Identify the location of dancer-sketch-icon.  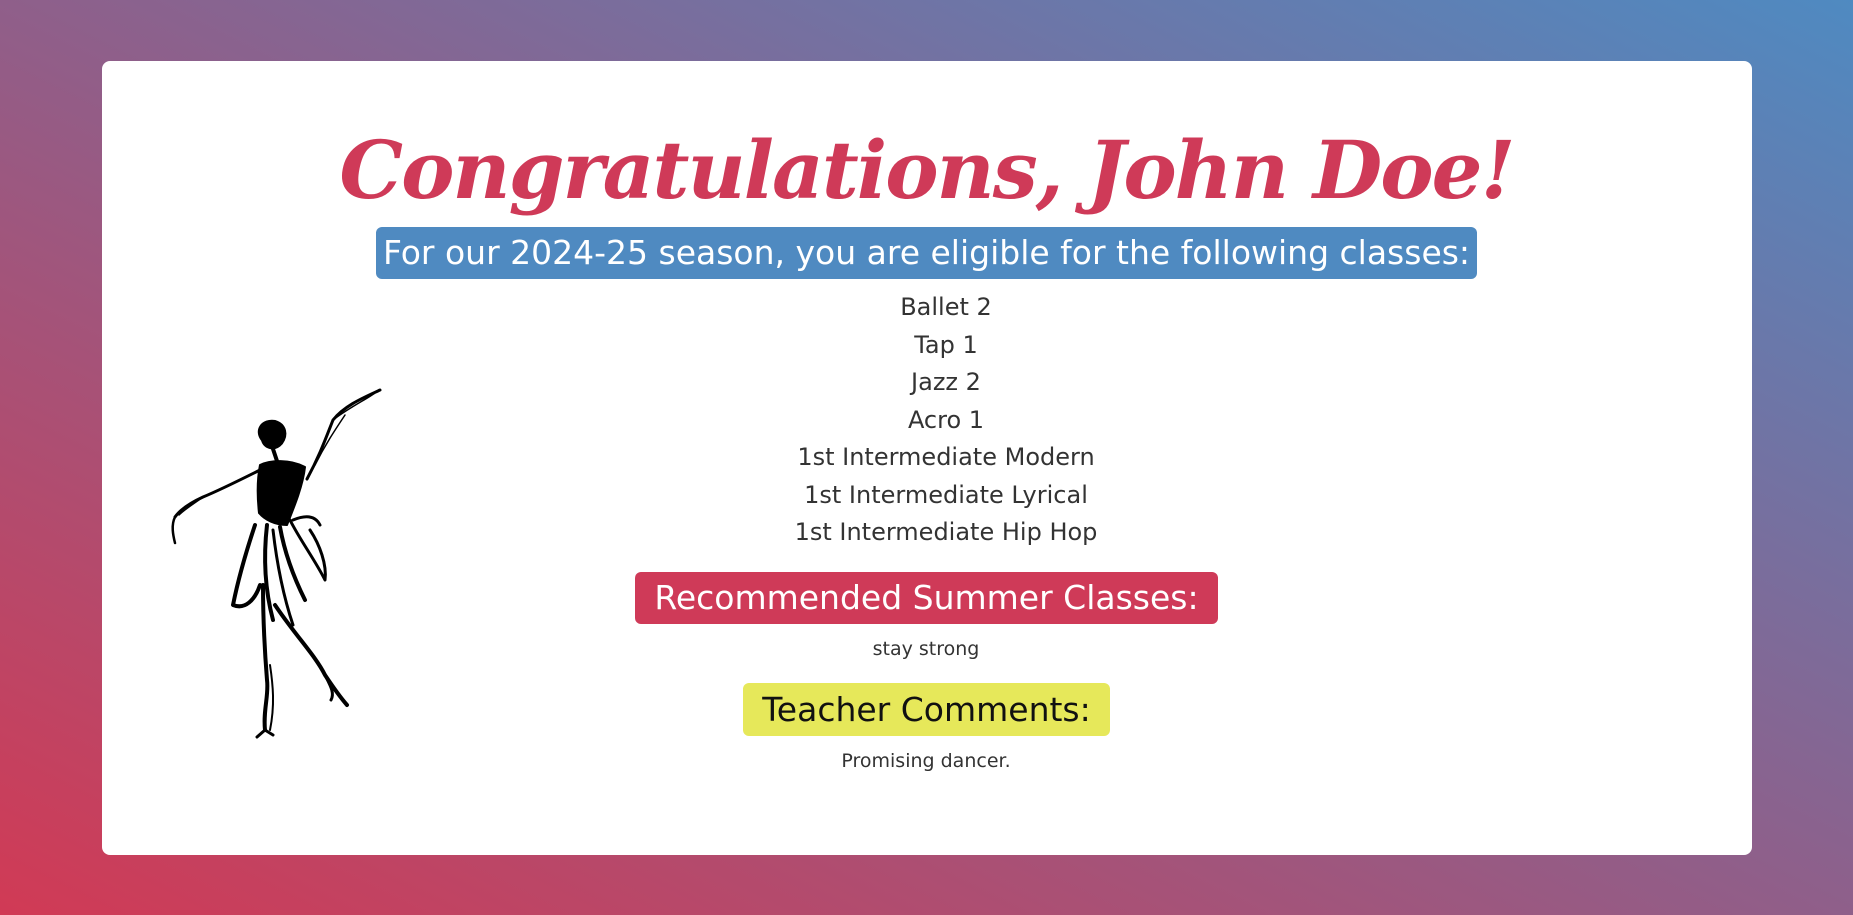
(276, 563).